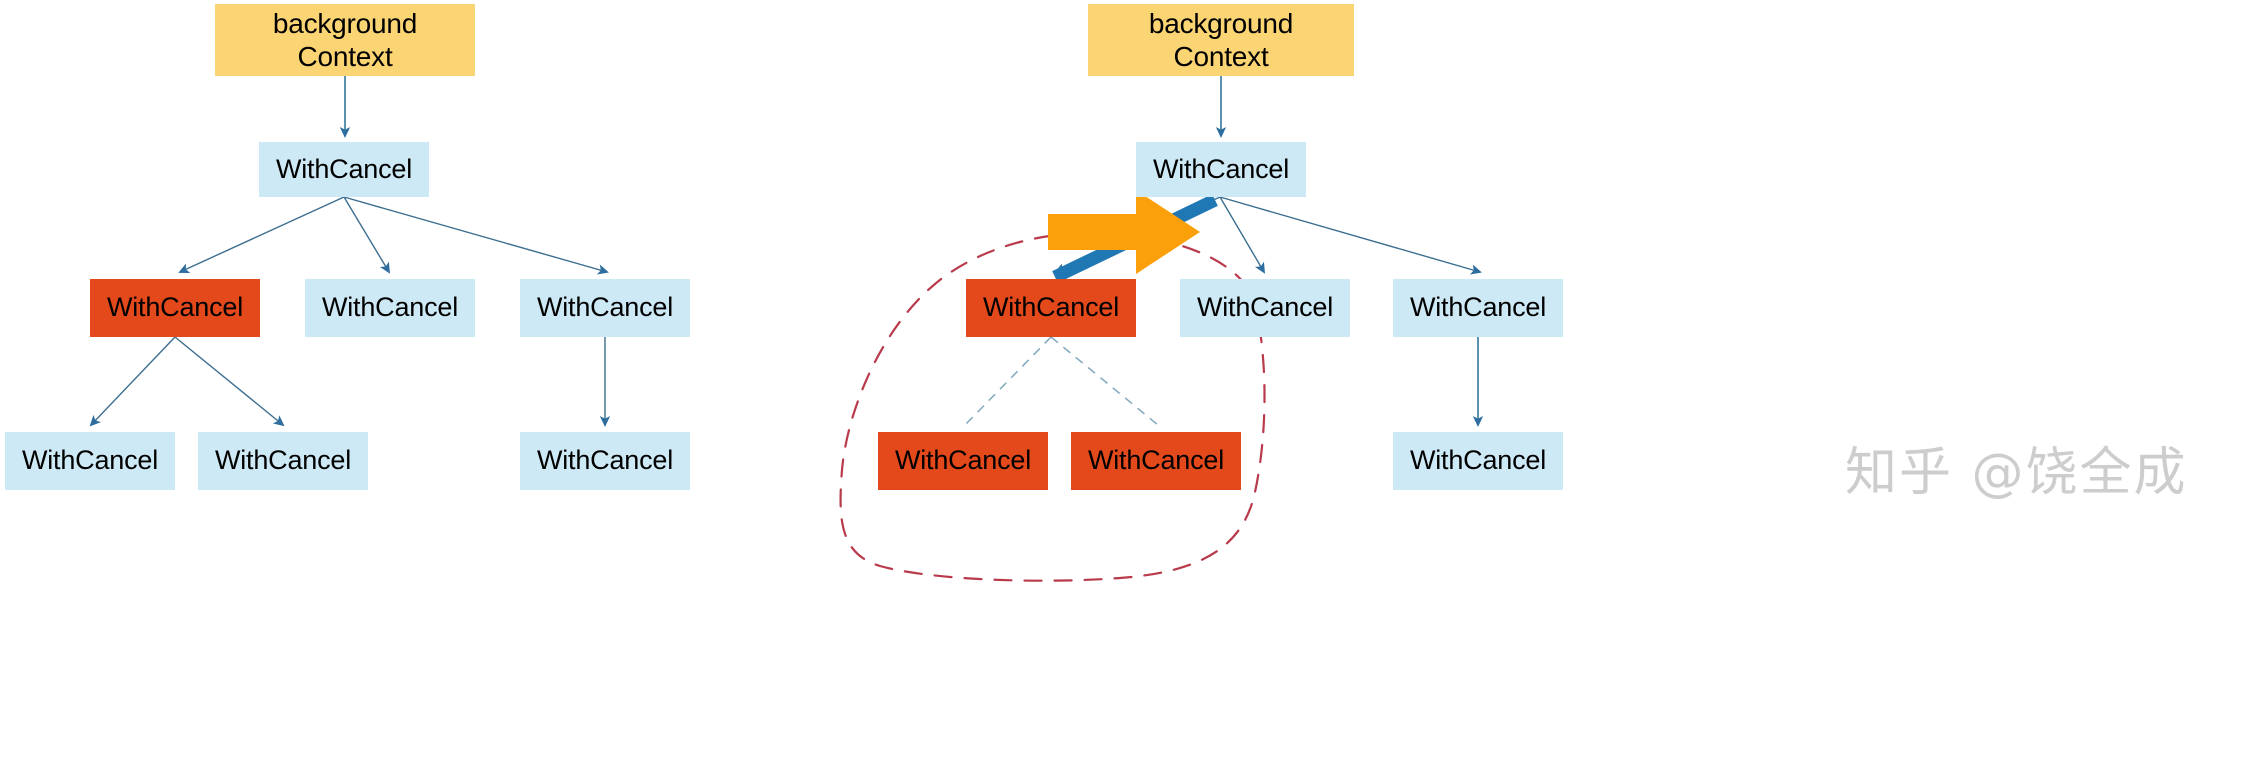 The width and height of the screenshot is (2248, 758). I want to click on right-node-withcancel-leaf-b: WithCancel, so click(1156, 461).